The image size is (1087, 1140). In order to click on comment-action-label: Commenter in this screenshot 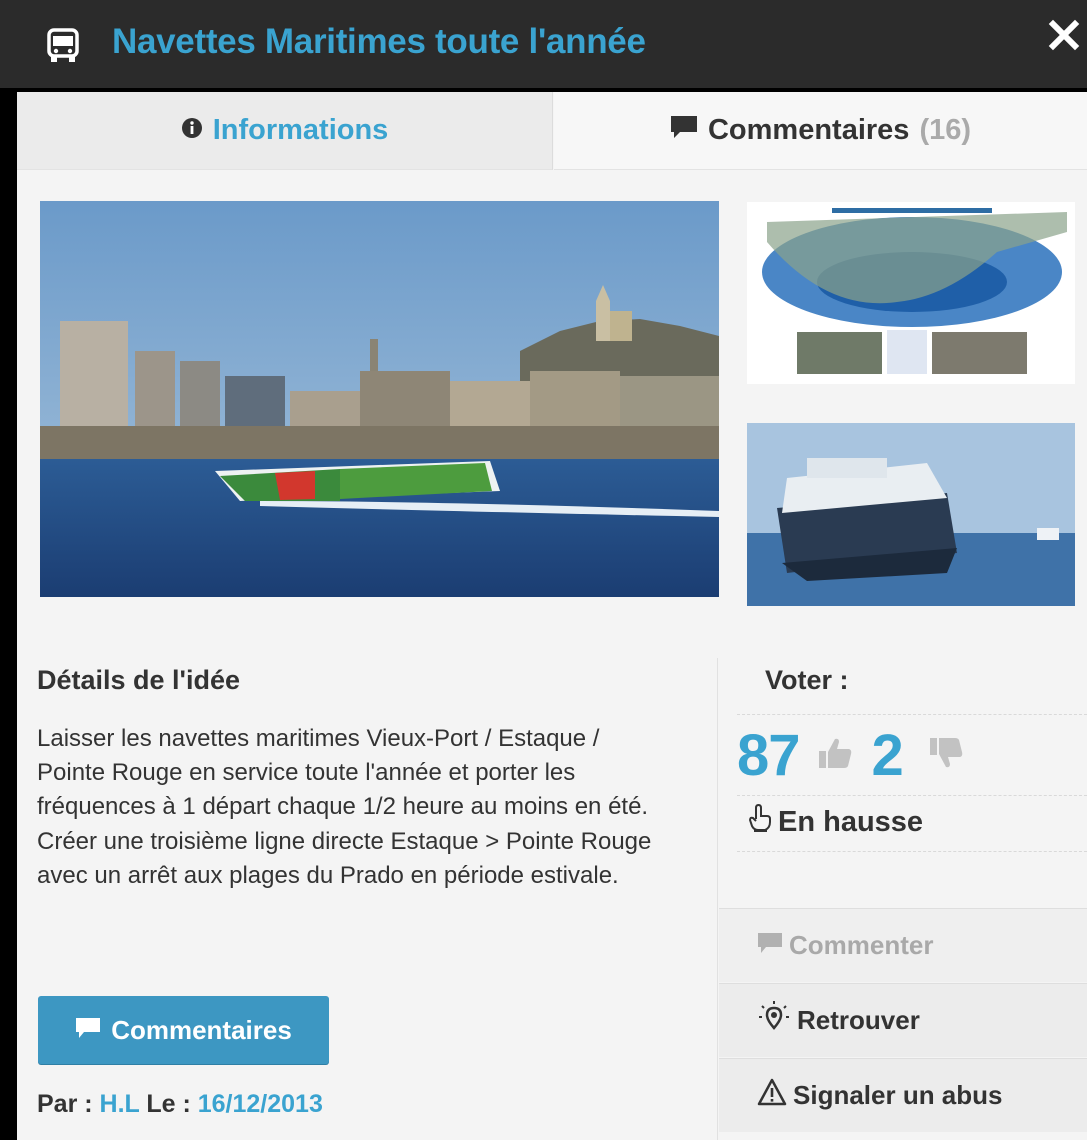, I will do `click(861, 945)`.